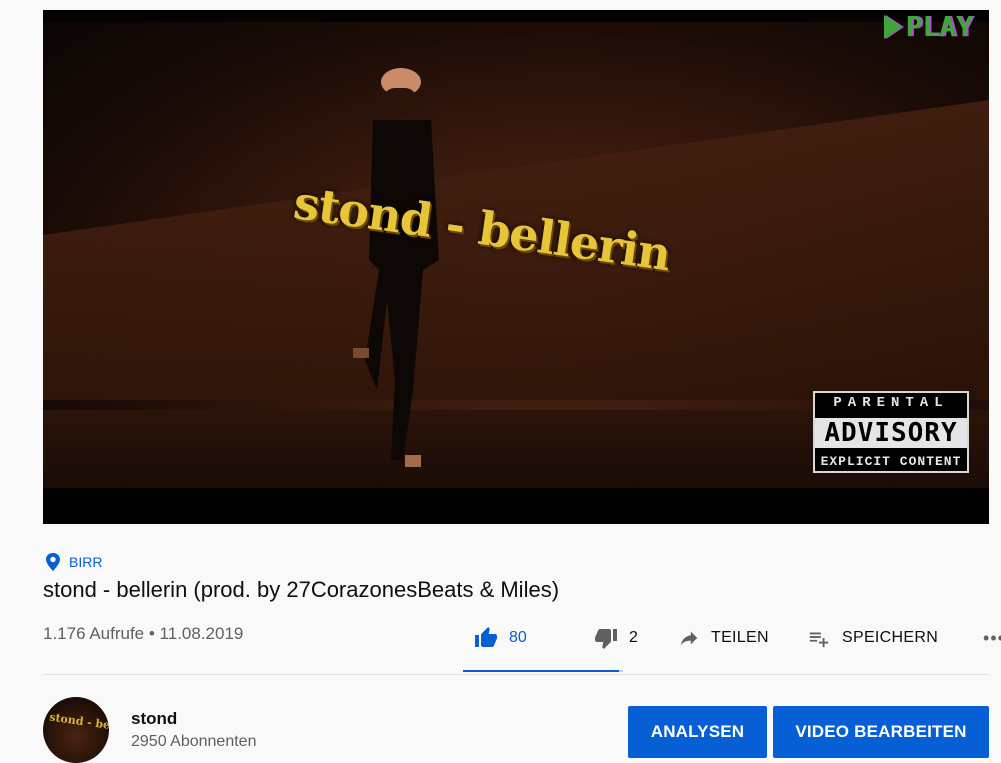 The width and height of the screenshot is (1001, 763). Describe the element at coordinates (94, 633) in the screenshot. I see `view-count: 1.176 Aufrufe` at that location.